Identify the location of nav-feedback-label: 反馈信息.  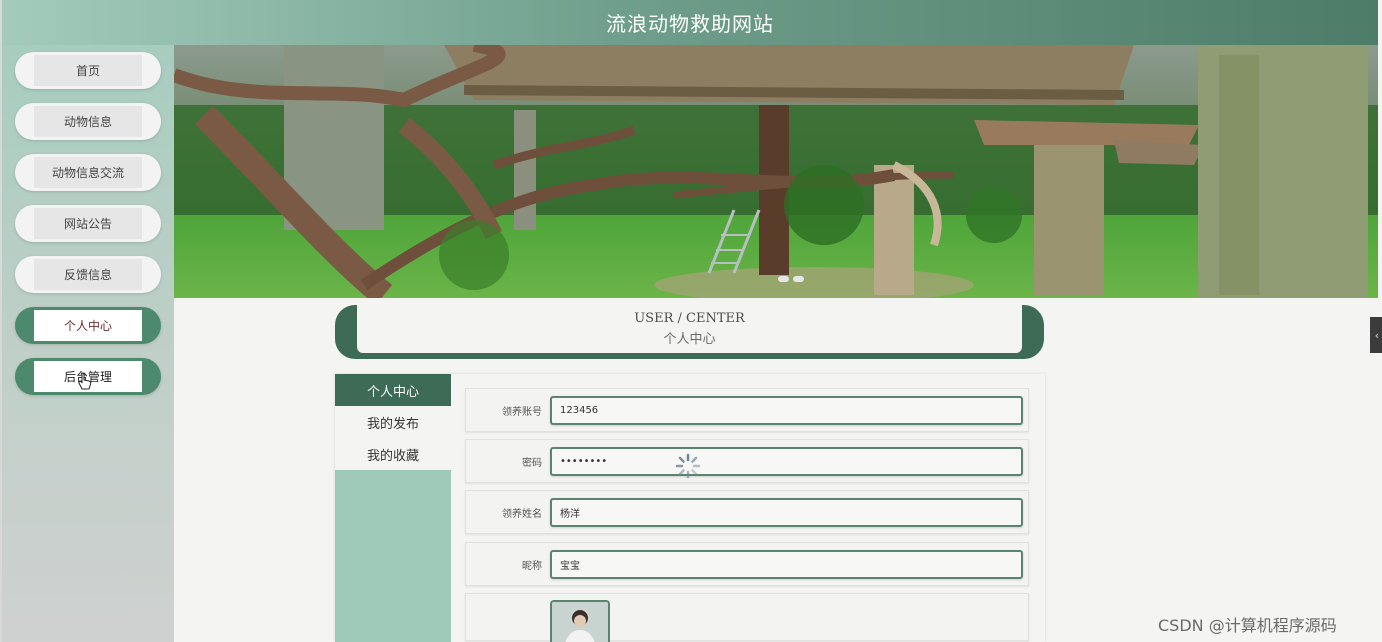
(88, 274).